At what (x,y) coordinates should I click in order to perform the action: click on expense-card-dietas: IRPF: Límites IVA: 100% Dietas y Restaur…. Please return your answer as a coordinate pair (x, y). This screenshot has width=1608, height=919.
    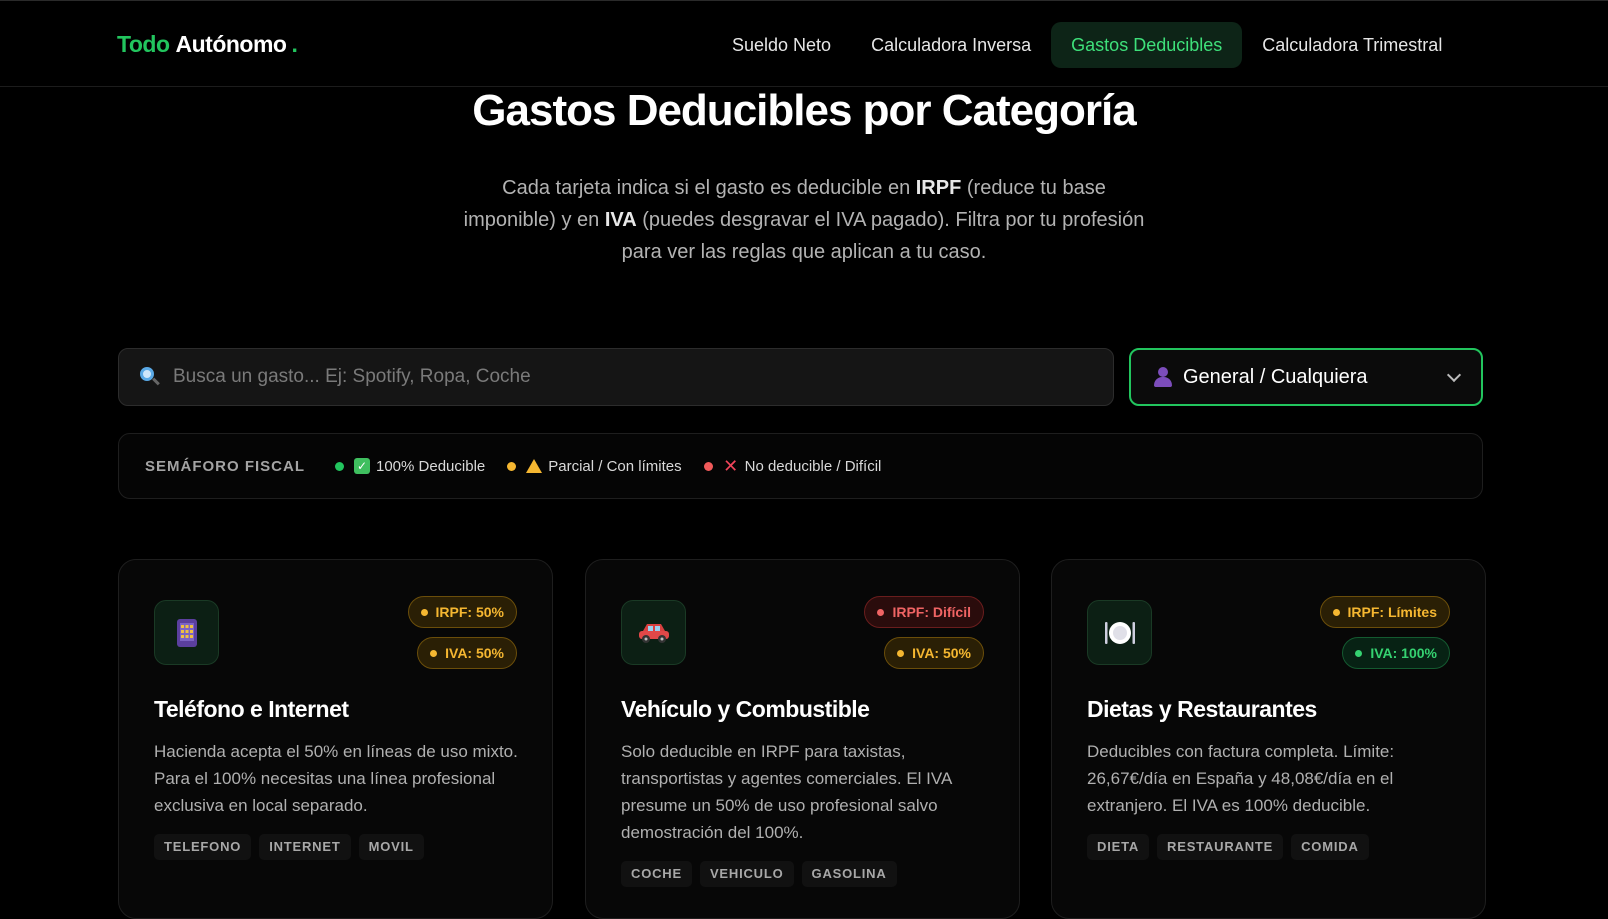
    Looking at the image, I should click on (1268, 739).